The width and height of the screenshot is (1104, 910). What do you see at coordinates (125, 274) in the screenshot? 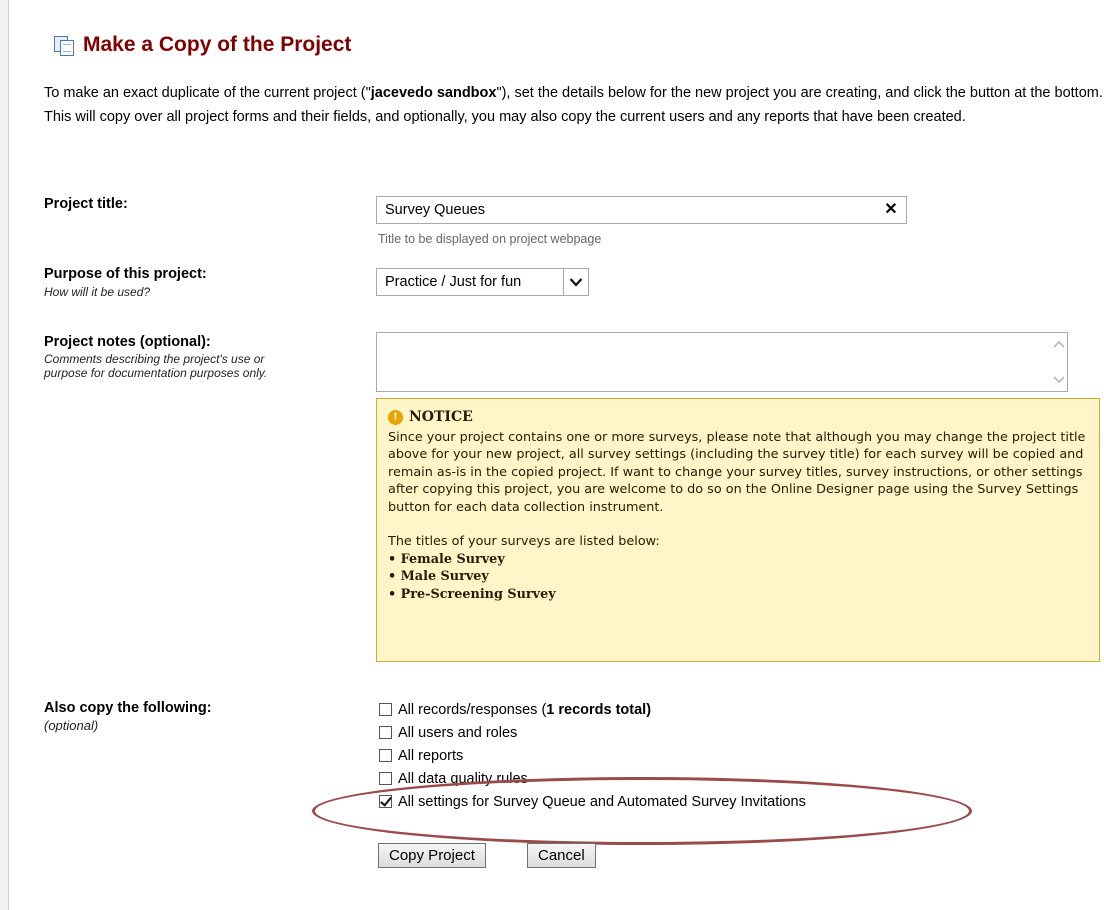
I see `purpose-label: Purpose of this project:` at bounding box center [125, 274].